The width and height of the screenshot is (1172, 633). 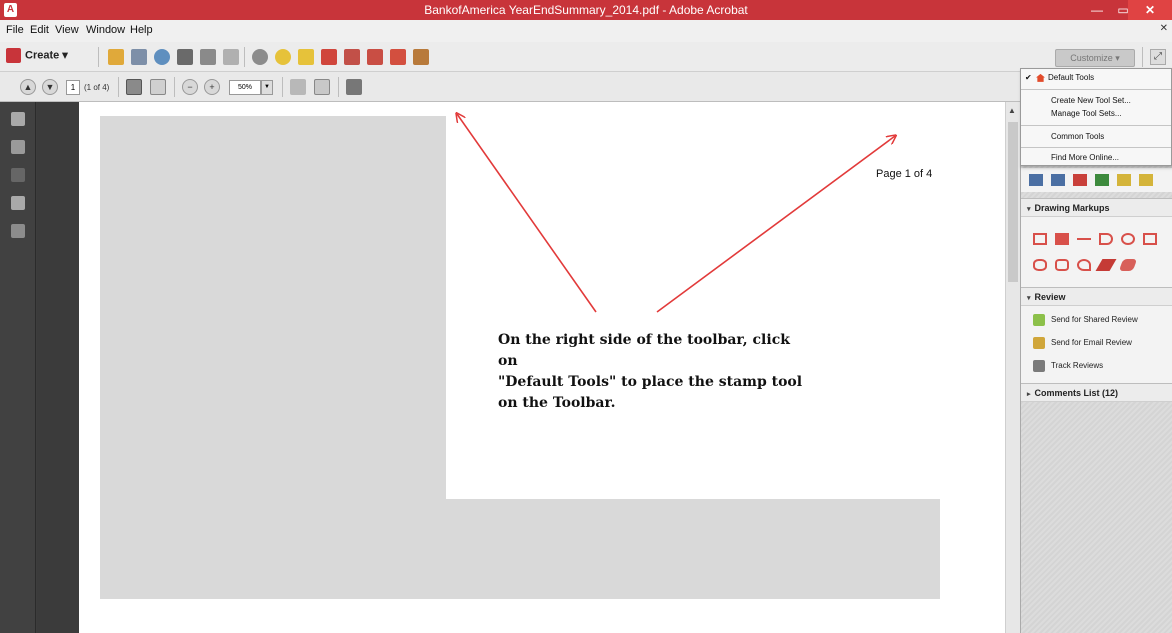 What do you see at coordinates (1039, 343) in the screenshot?
I see `email-review-icon` at bounding box center [1039, 343].